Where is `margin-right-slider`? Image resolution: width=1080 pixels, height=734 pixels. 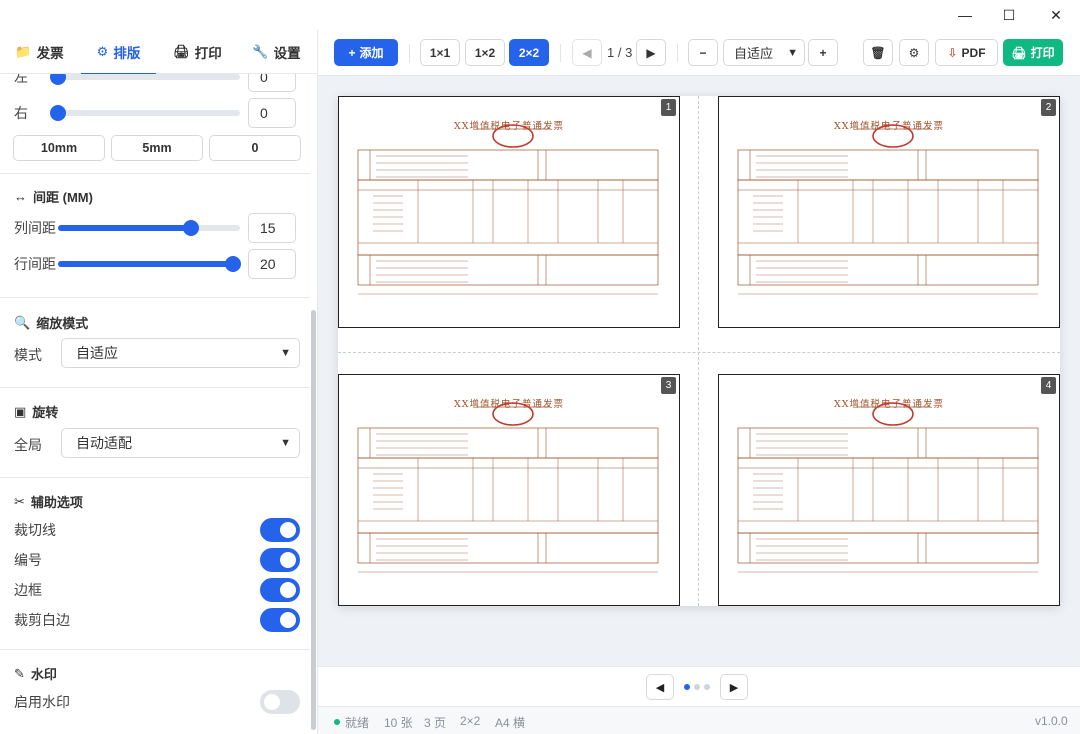
margin-right-slider is located at coordinates (145, 113).